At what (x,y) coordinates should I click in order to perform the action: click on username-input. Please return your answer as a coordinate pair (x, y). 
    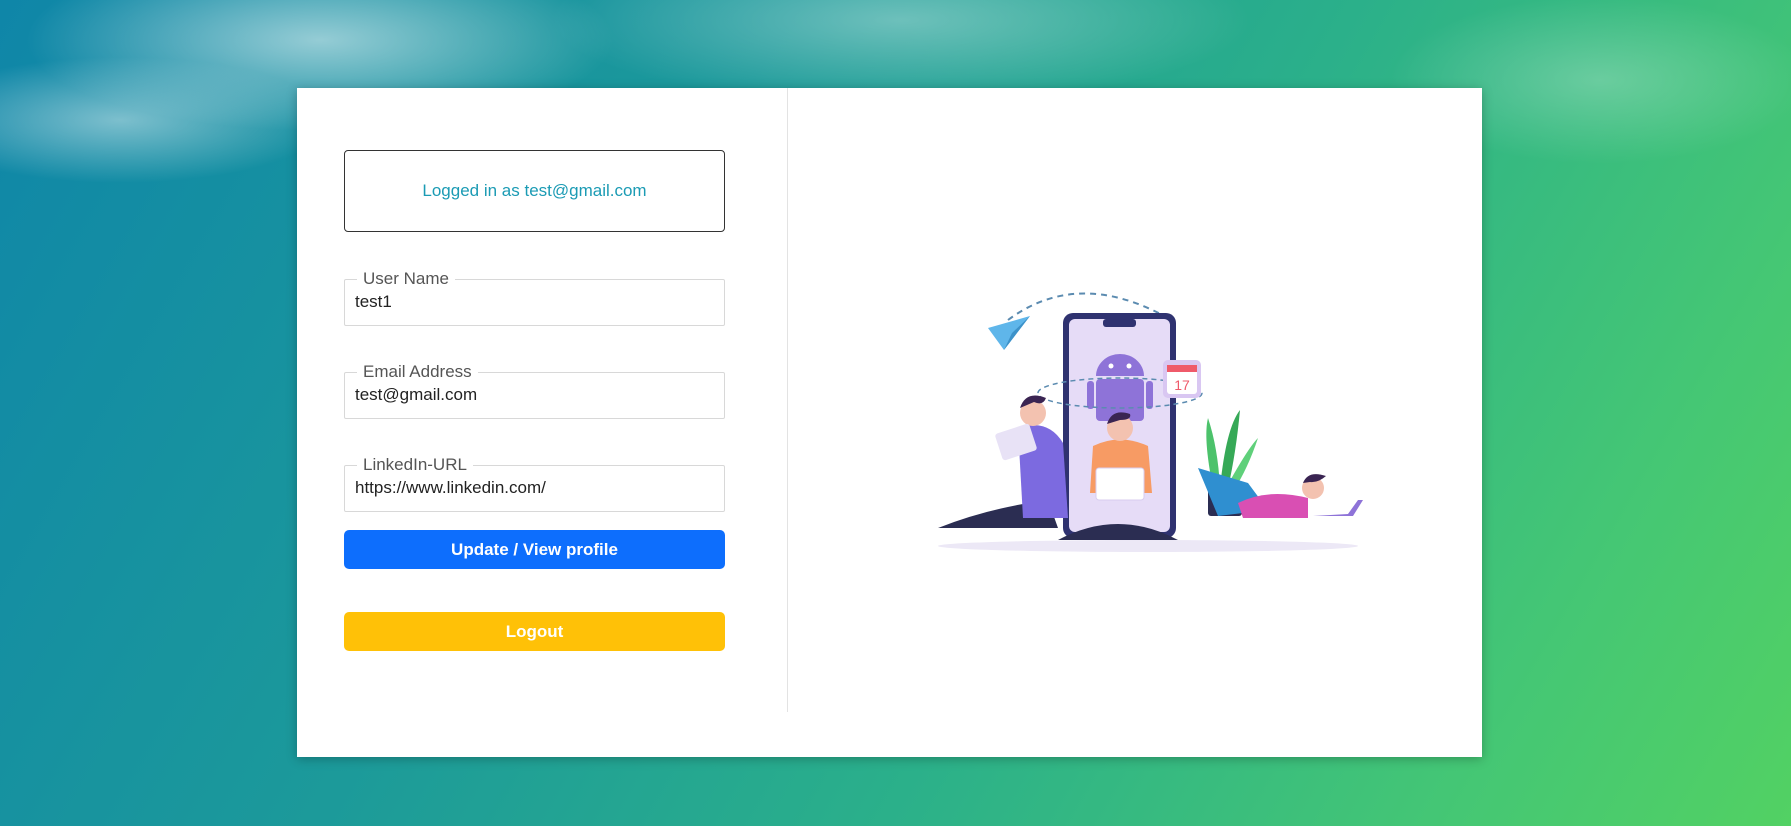
    Looking at the image, I should click on (534, 300).